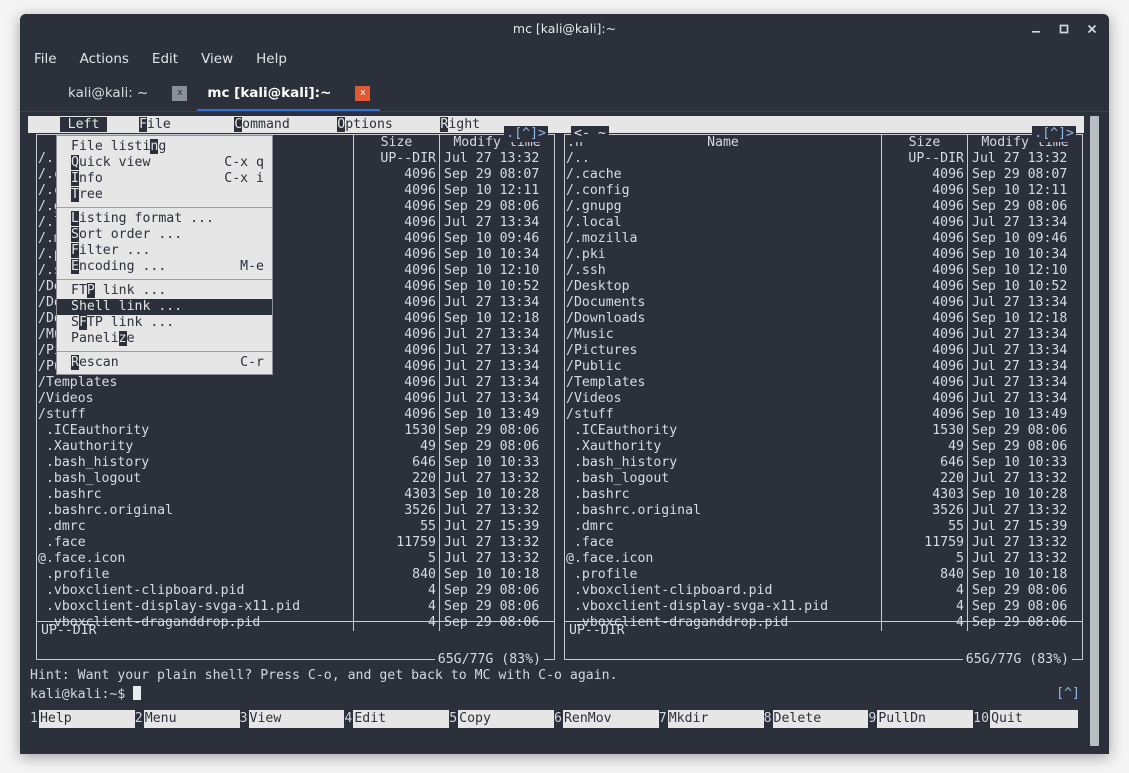 The image size is (1129, 773). I want to click on fkey-view: 3 View, so click(292, 719).